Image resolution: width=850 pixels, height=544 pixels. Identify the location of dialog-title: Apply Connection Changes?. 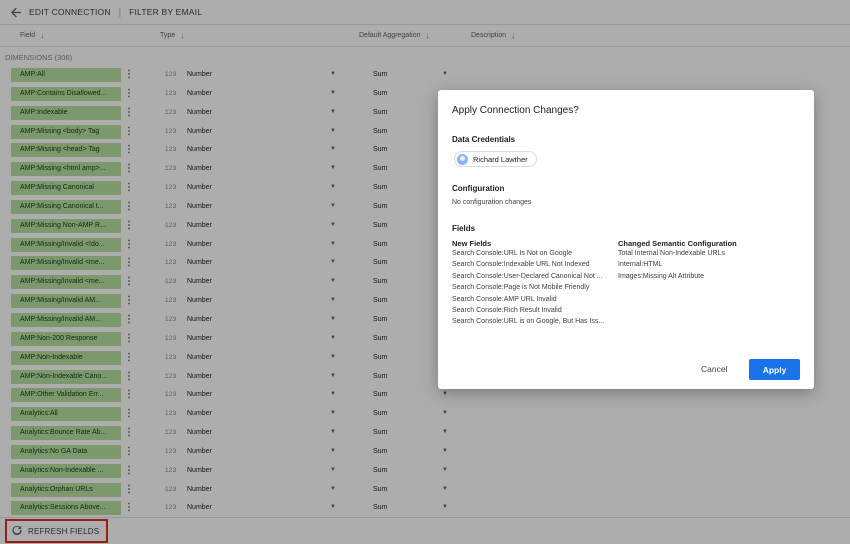
(515, 110).